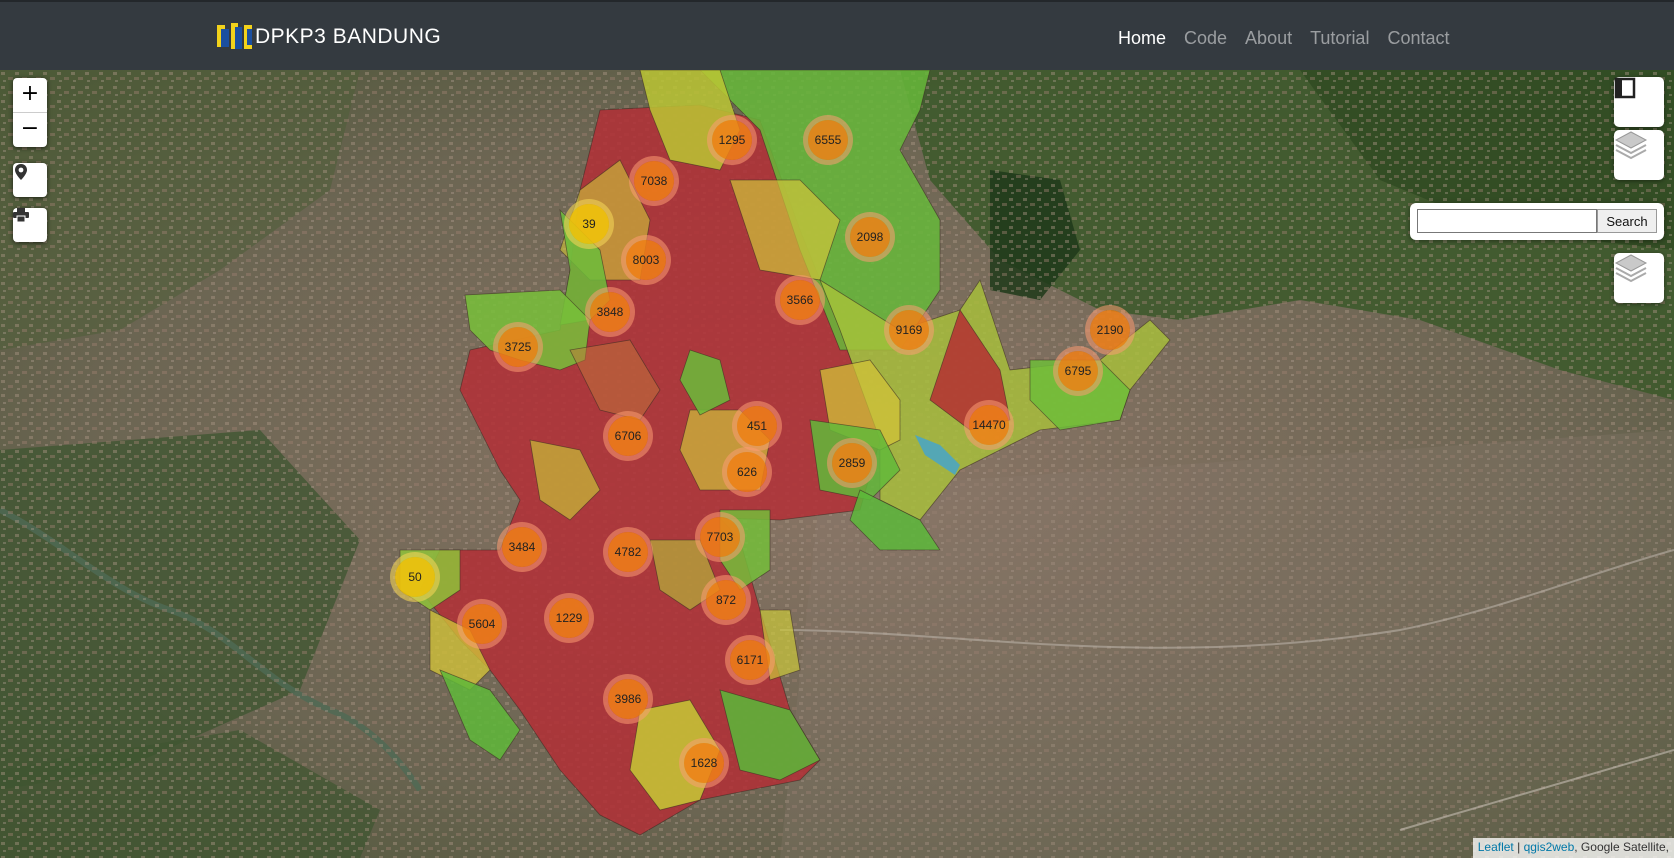 This screenshot has width=1674, height=858. Describe the element at coordinates (1627, 221) in the screenshot. I see `search-button: Search` at that location.